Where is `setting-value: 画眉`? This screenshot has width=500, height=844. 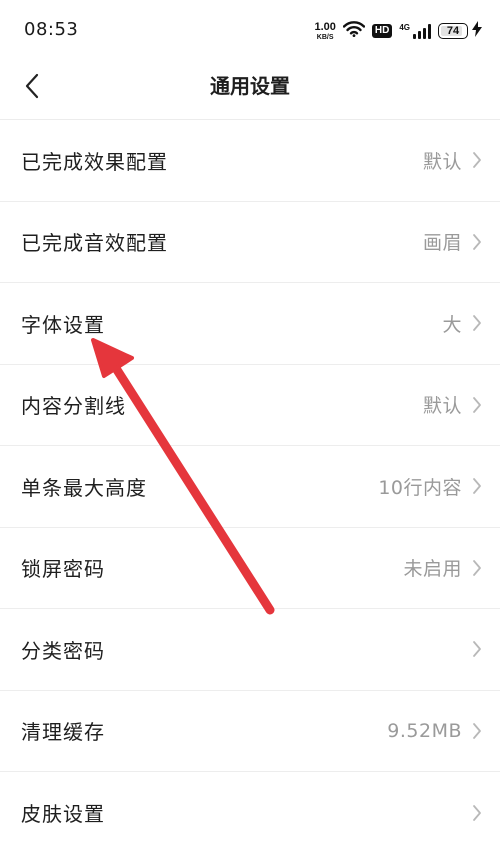 setting-value: 画眉 is located at coordinates (442, 243).